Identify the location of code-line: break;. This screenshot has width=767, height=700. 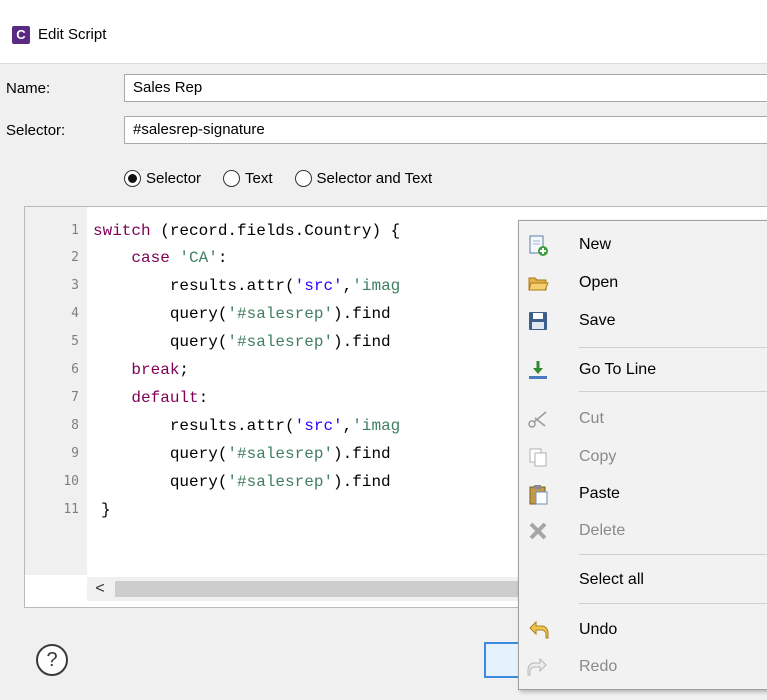
(141, 370).